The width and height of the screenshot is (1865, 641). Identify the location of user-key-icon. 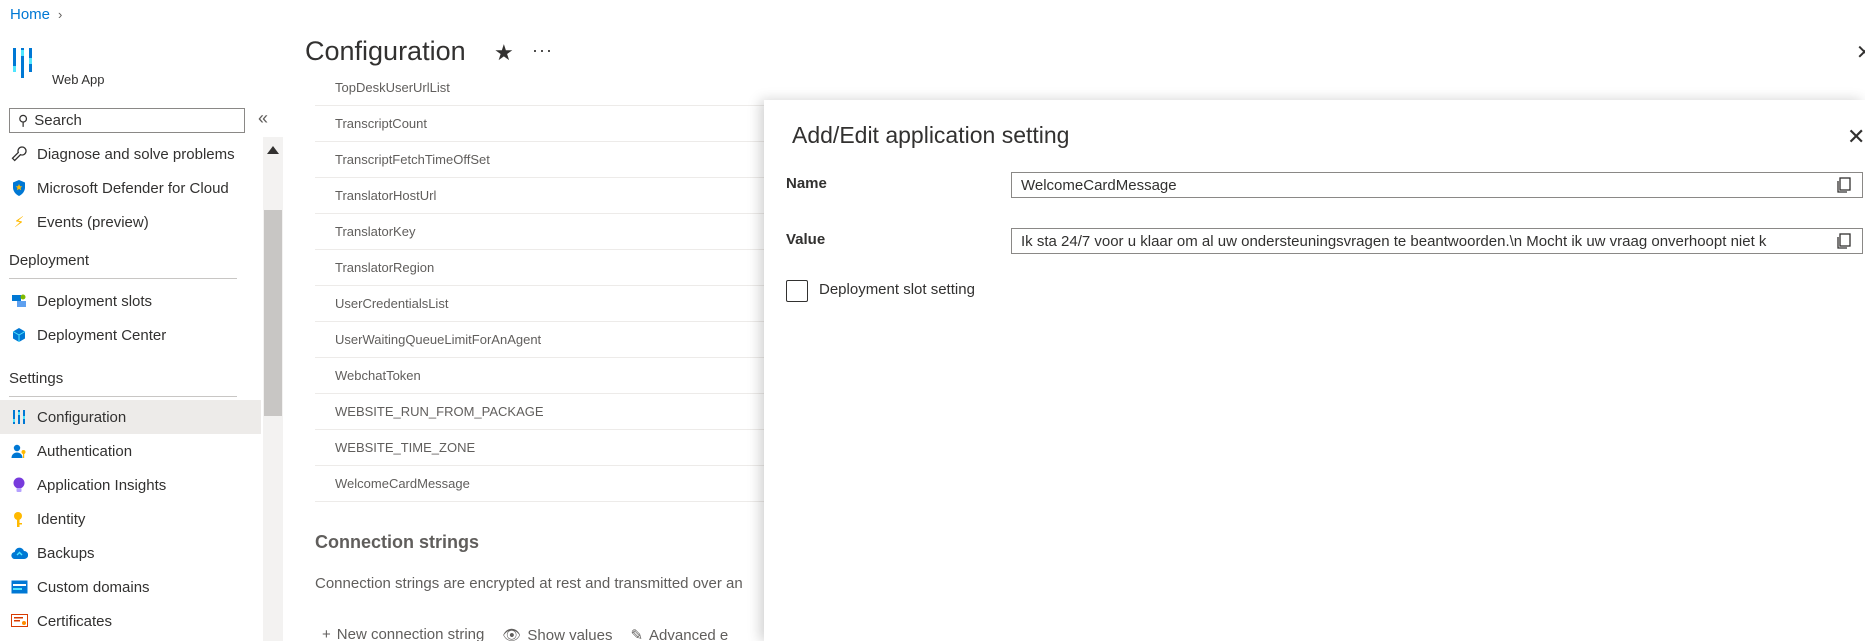
(19, 451).